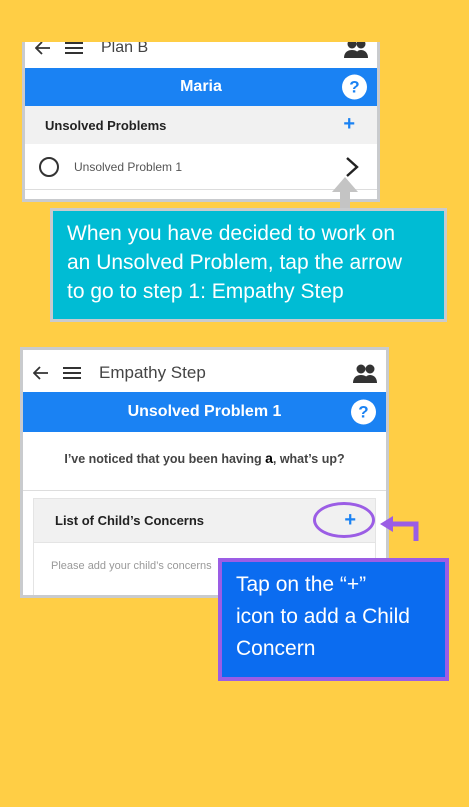 This screenshot has width=469, height=807. Describe the element at coordinates (231, 233) in the screenshot. I see `callout-line: When you have decided to work on` at that location.